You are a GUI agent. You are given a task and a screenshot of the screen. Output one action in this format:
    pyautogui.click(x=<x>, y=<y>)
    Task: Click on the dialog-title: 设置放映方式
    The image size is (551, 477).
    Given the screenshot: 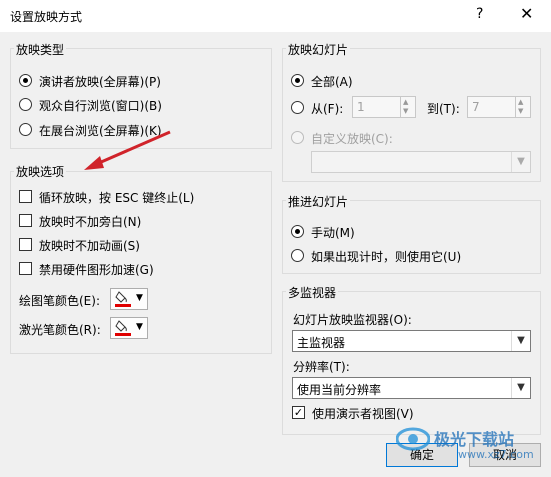 What is the action you would take?
    pyautogui.click(x=46, y=17)
    